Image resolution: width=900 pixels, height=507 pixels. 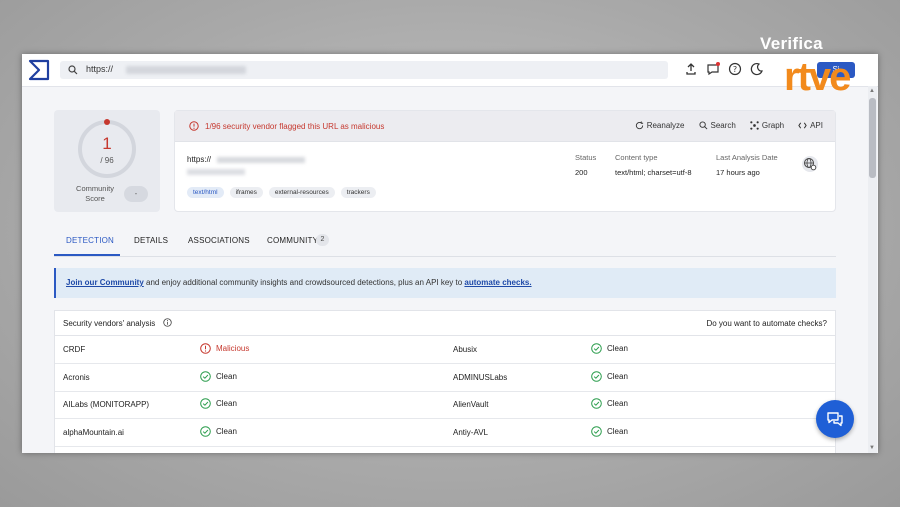 I want to click on virustotal-logo-icon, so click(x=39, y=70).